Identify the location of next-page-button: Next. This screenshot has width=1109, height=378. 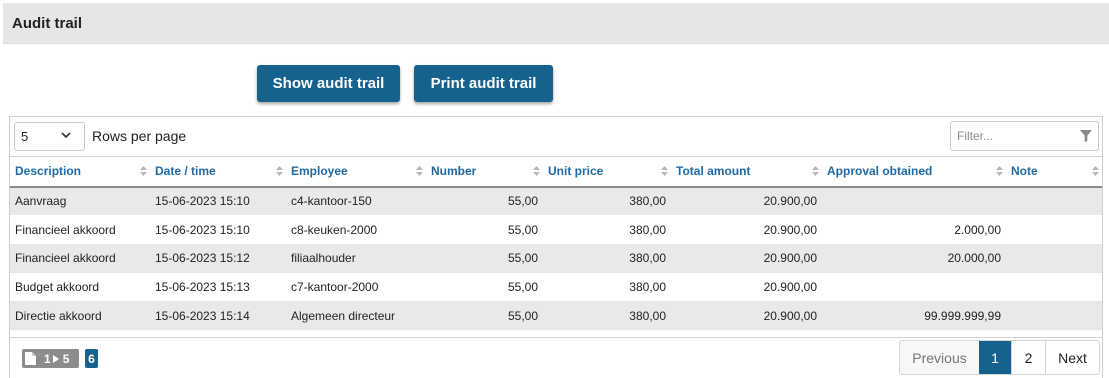
(1072, 357).